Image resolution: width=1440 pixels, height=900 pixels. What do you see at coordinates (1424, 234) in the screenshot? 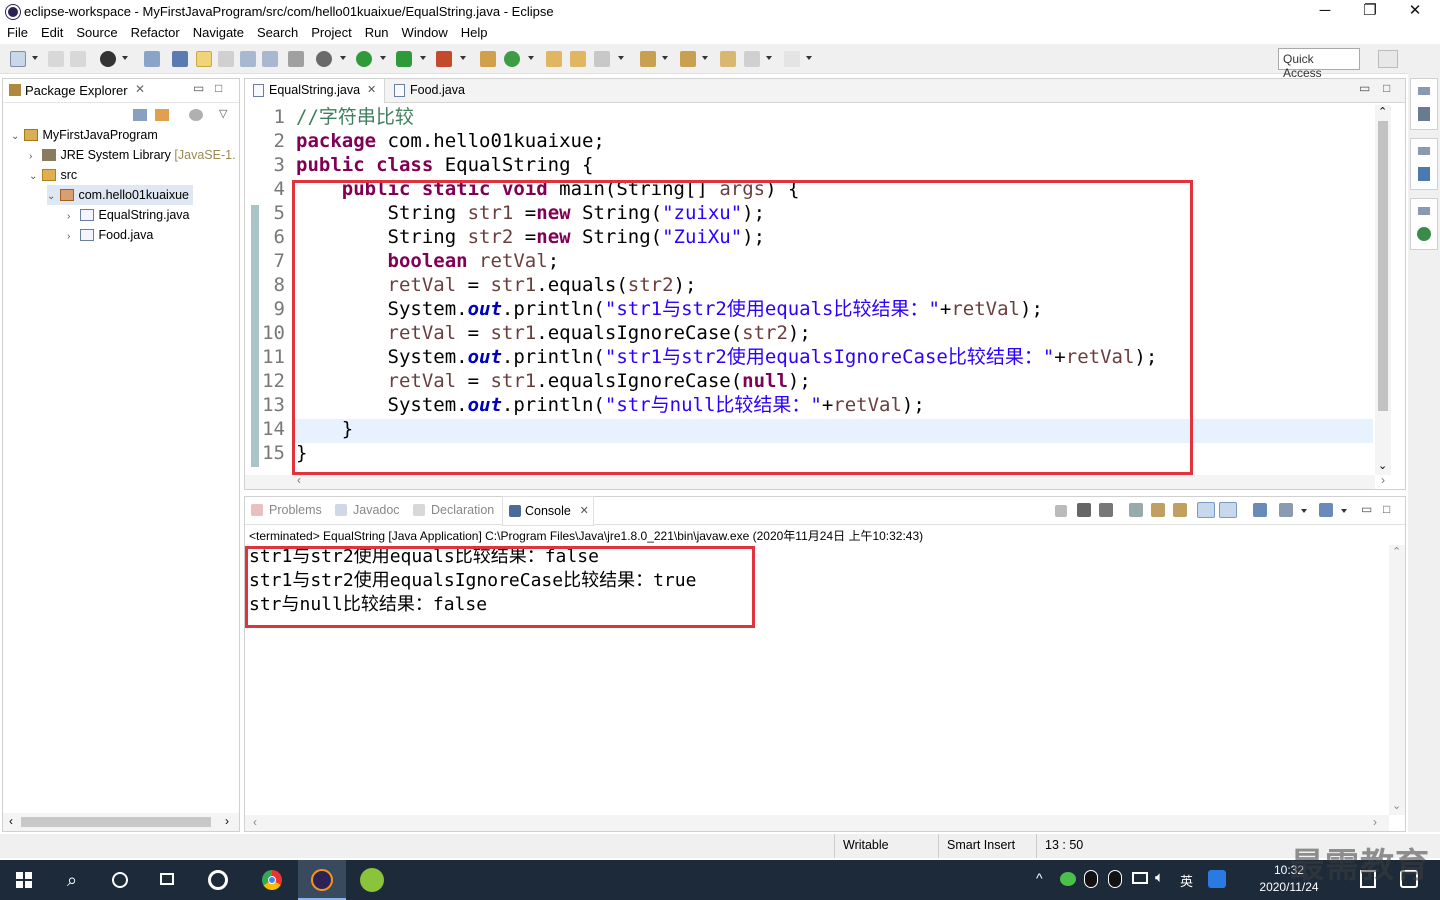
I see `git-icon` at bounding box center [1424, 234].